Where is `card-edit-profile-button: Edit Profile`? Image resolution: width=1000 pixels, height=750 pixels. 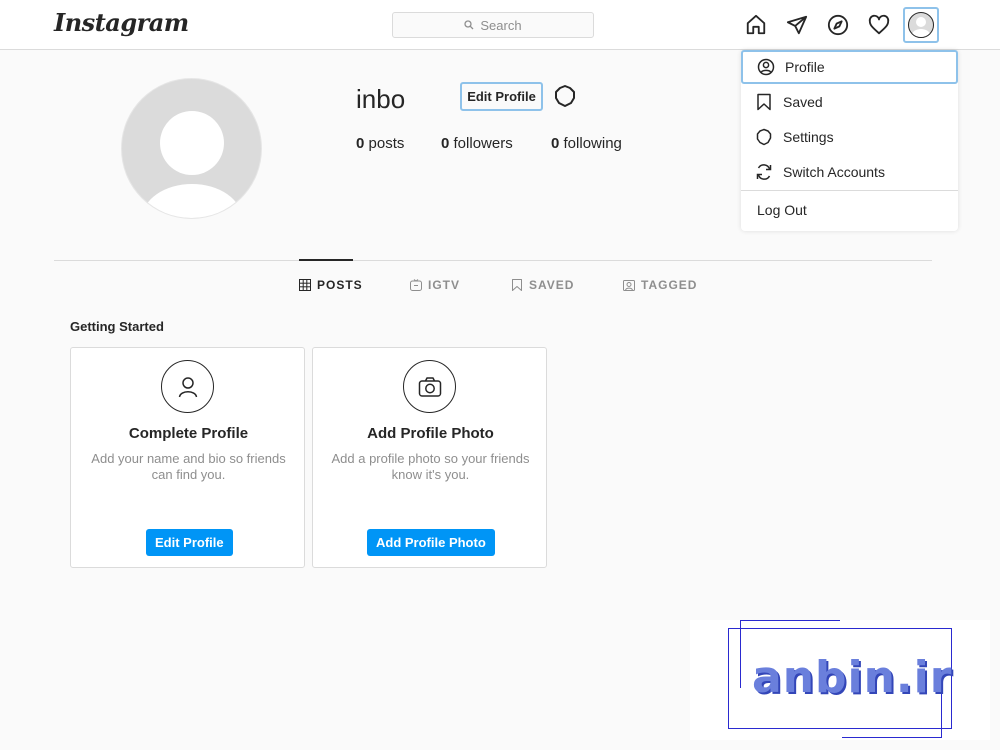 card-edit-profile-button: Edit Profile is located at coordinates (189, 542).